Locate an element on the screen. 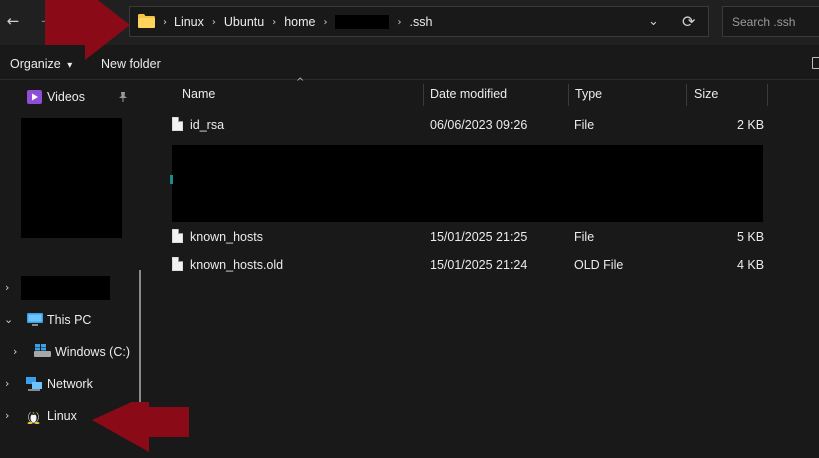  search-placeholder: Search .ssh is located at coordinates (764, 22).